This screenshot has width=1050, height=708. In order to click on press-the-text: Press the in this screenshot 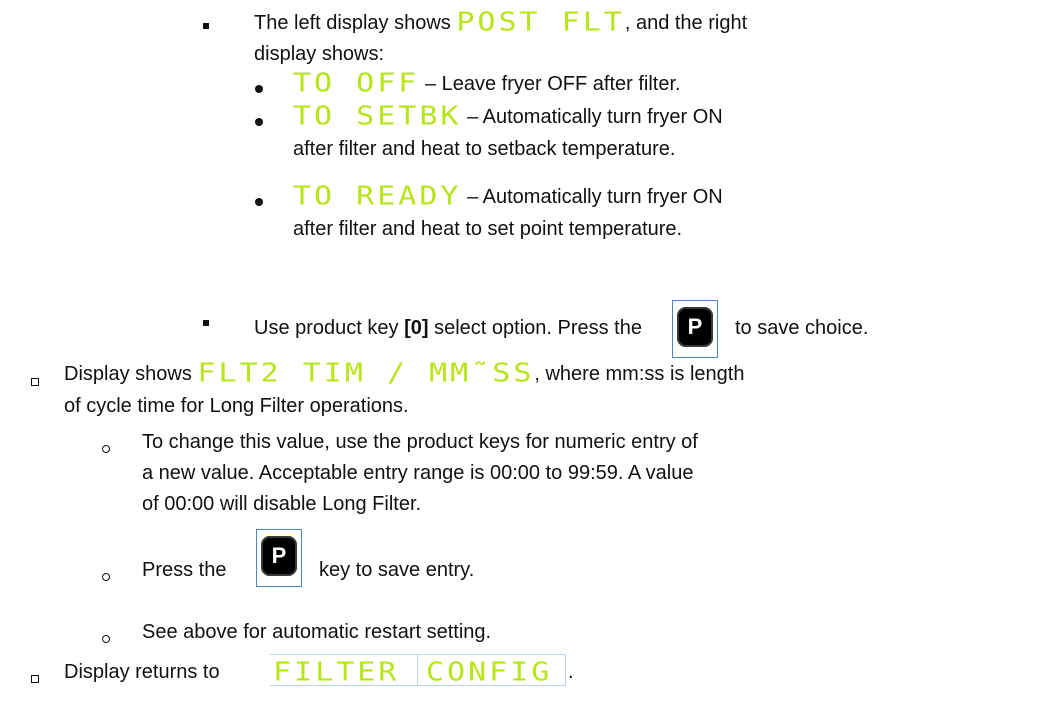, I will do `click(184, 570)`.